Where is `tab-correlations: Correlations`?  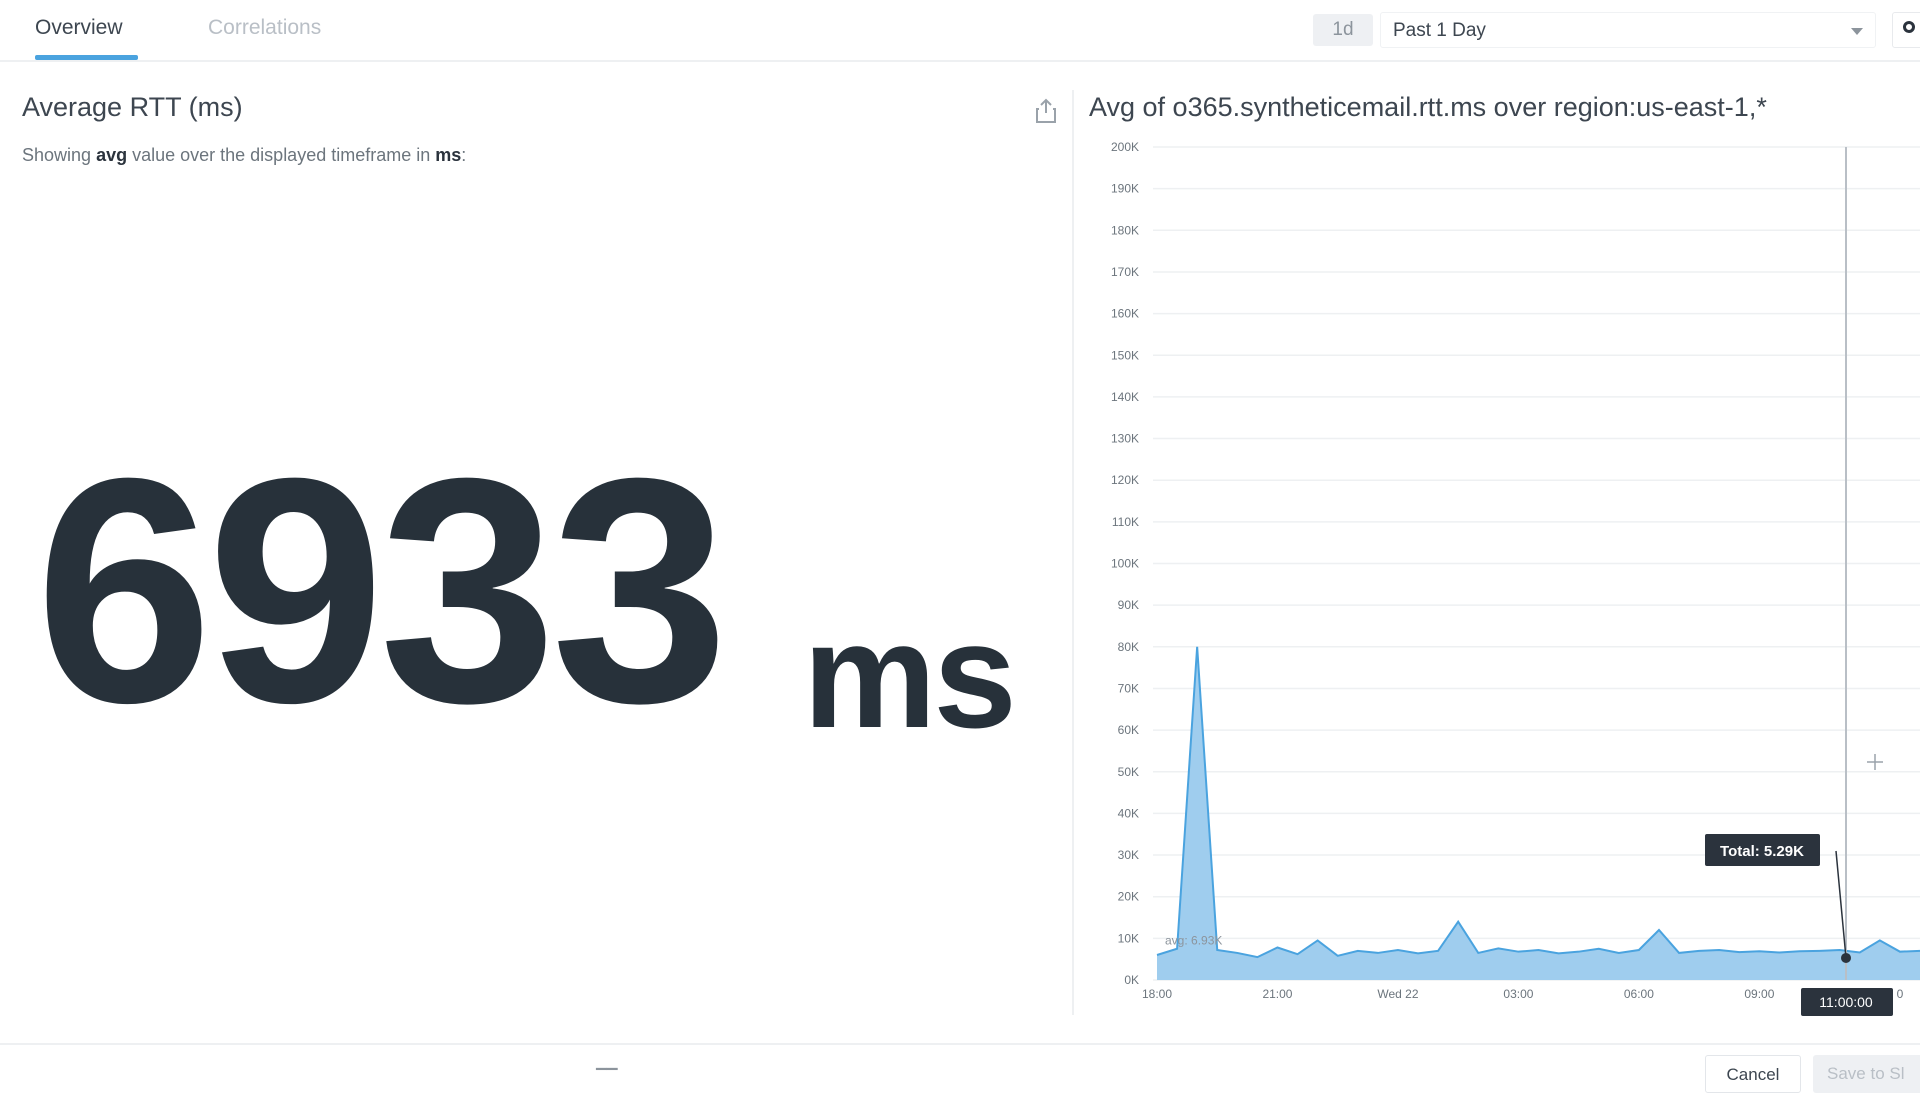 tab-correlations: Correlations is located at coordinates (264, 28).